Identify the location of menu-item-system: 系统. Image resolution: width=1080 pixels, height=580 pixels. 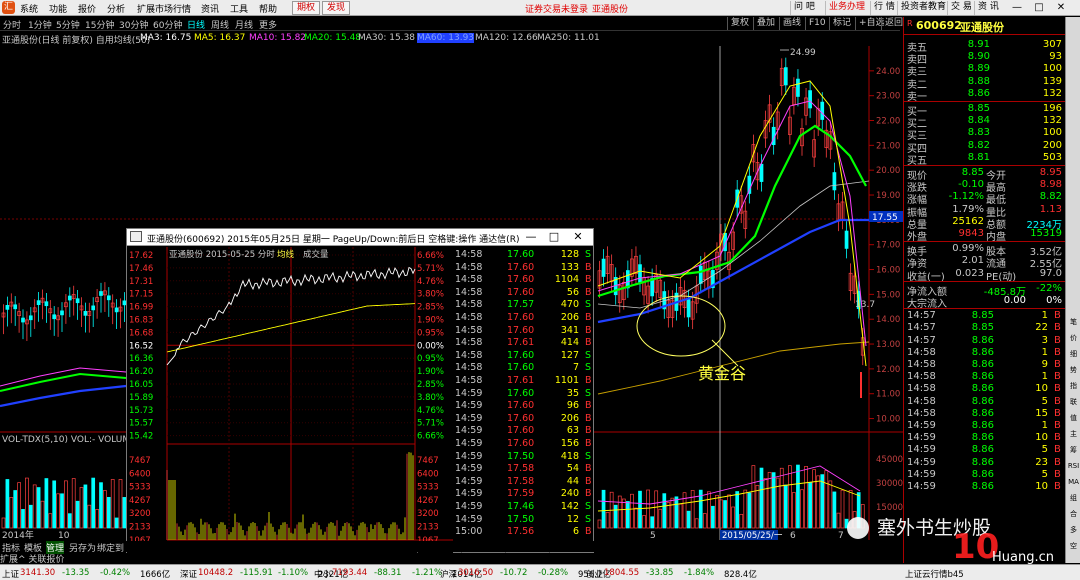
(29, 8).